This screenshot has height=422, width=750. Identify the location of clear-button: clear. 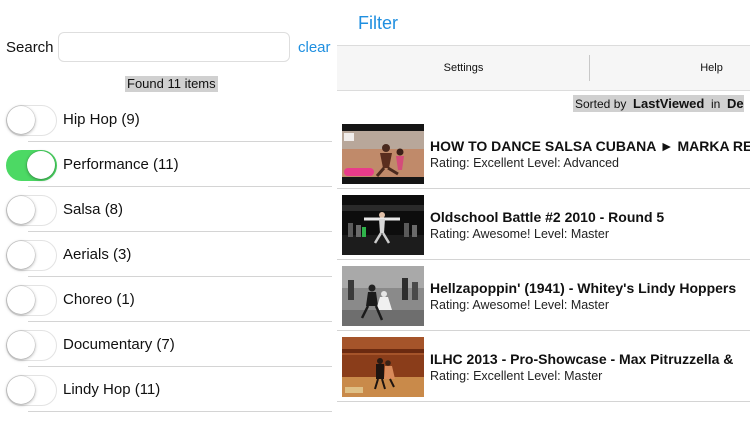
(314, 47).